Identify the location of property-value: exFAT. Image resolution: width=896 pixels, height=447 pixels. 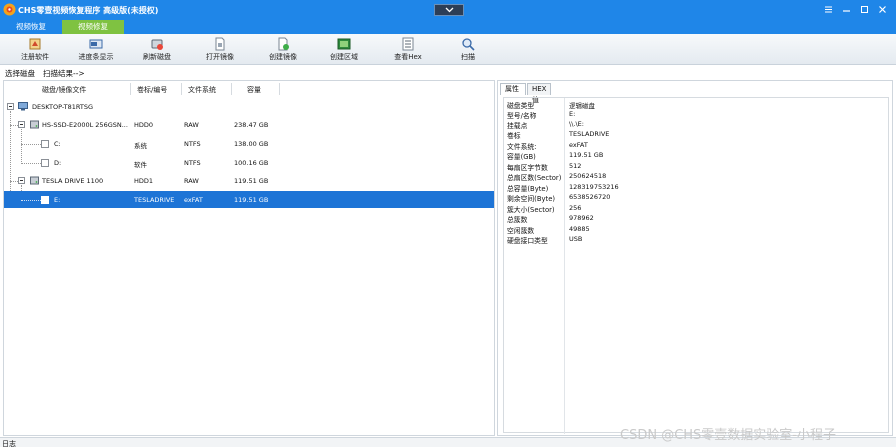
(578, 145).